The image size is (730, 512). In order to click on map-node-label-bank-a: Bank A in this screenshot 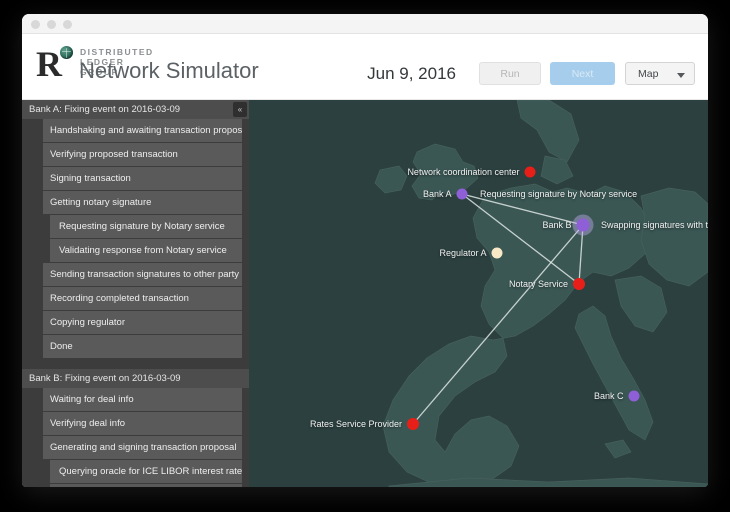, I will do `click(437, 194)`.